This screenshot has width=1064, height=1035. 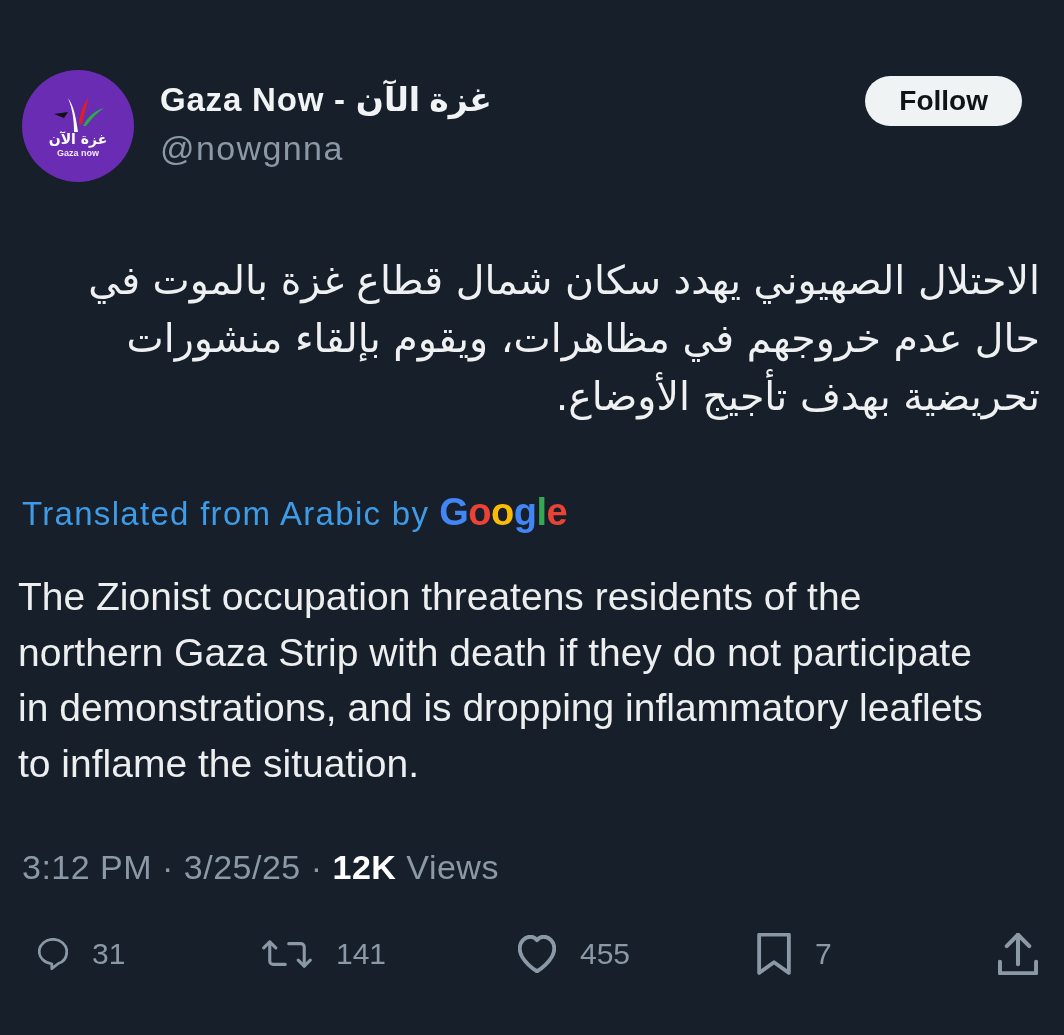 I want to click on repost-button: 141, so click(x=324, y=954).